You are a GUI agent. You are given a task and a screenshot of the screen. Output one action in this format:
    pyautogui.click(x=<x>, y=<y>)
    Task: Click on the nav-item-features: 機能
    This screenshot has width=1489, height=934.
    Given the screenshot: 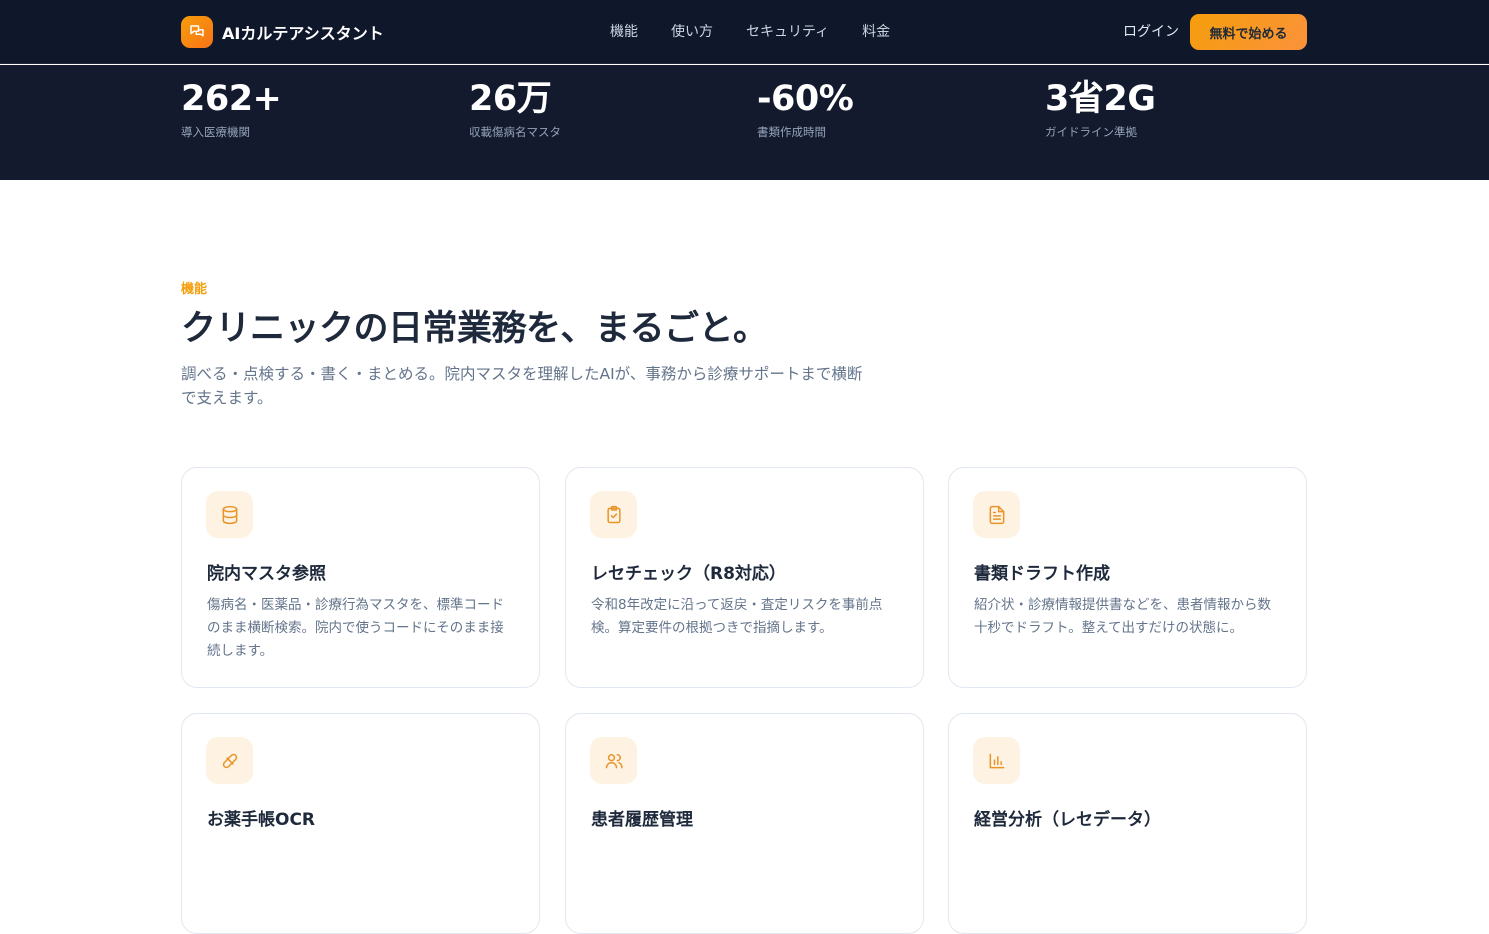 What is the action you would take?
    pyautogui.click(x=624, y=31)
    